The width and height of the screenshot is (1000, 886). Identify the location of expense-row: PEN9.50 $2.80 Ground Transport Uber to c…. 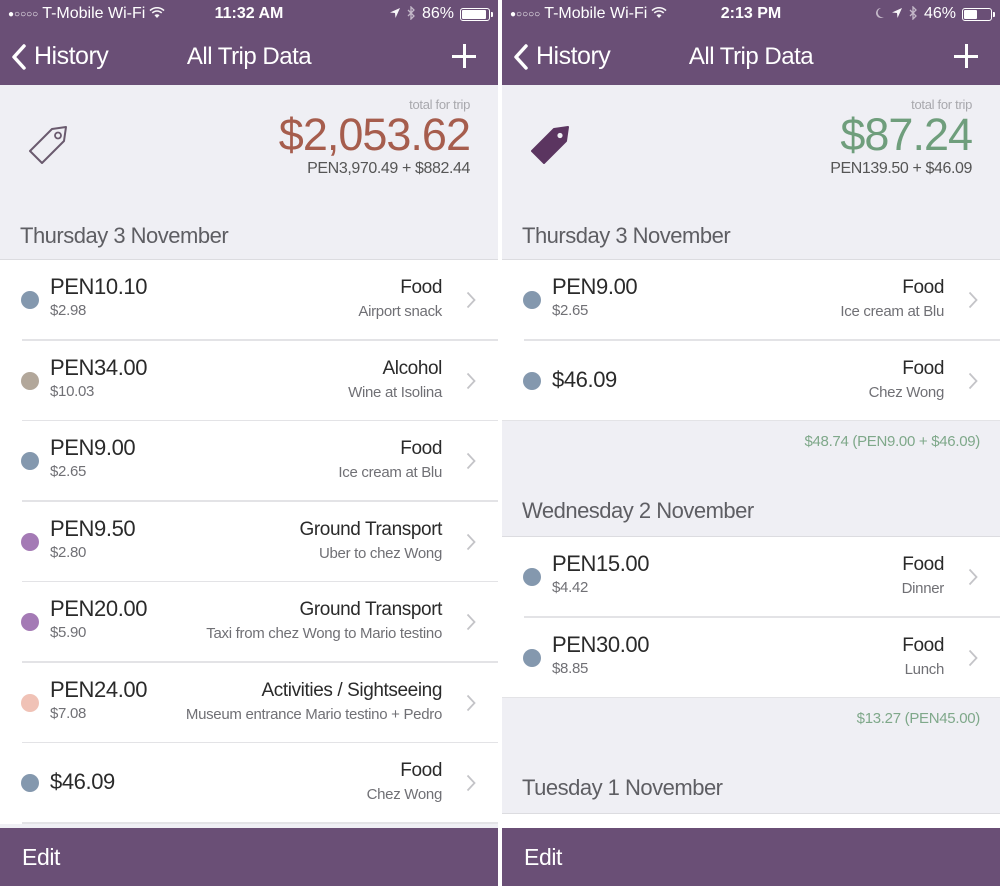
(249, 541).